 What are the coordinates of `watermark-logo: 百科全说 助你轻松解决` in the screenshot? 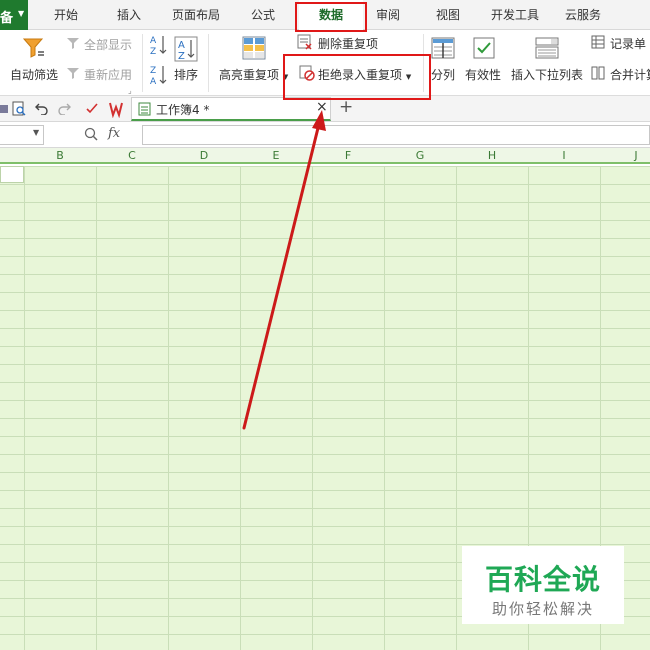 It's located at (543, 585).